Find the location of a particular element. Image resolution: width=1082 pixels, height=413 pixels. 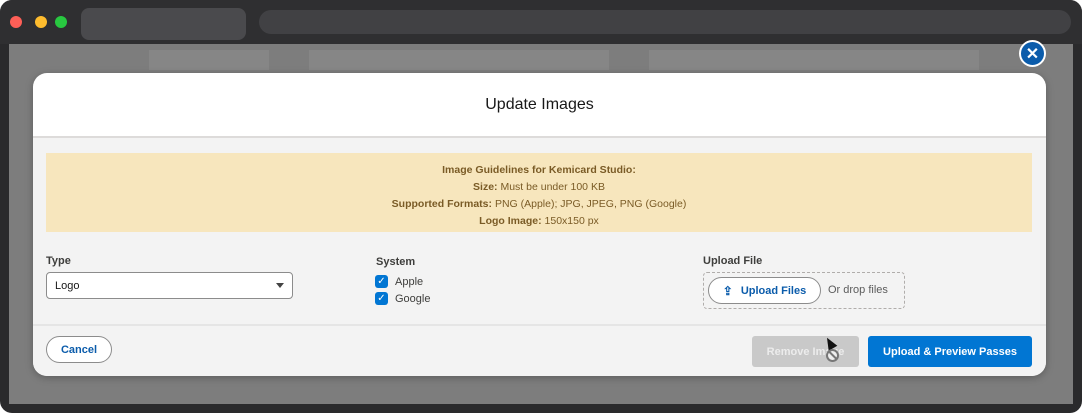

cancel-button: Cancel is located at coordinates (79, 349).